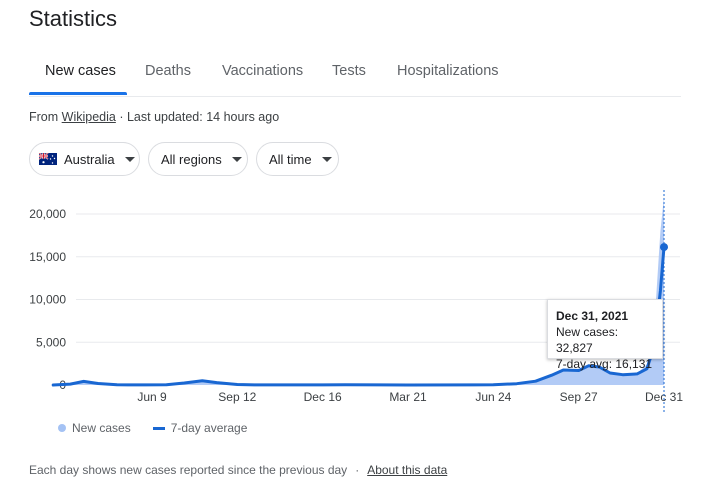  I want to click on tooltip-new-cases: New cases: 32,827, so click(587, 340).